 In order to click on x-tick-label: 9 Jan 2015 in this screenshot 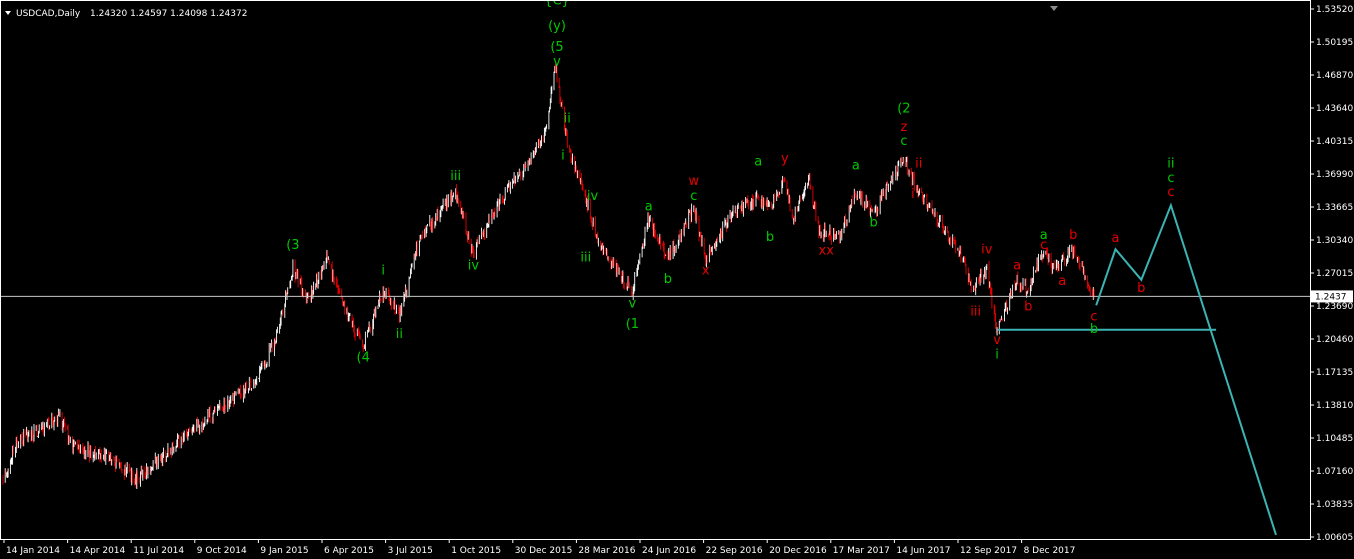, I will do `click(284, 551)`.